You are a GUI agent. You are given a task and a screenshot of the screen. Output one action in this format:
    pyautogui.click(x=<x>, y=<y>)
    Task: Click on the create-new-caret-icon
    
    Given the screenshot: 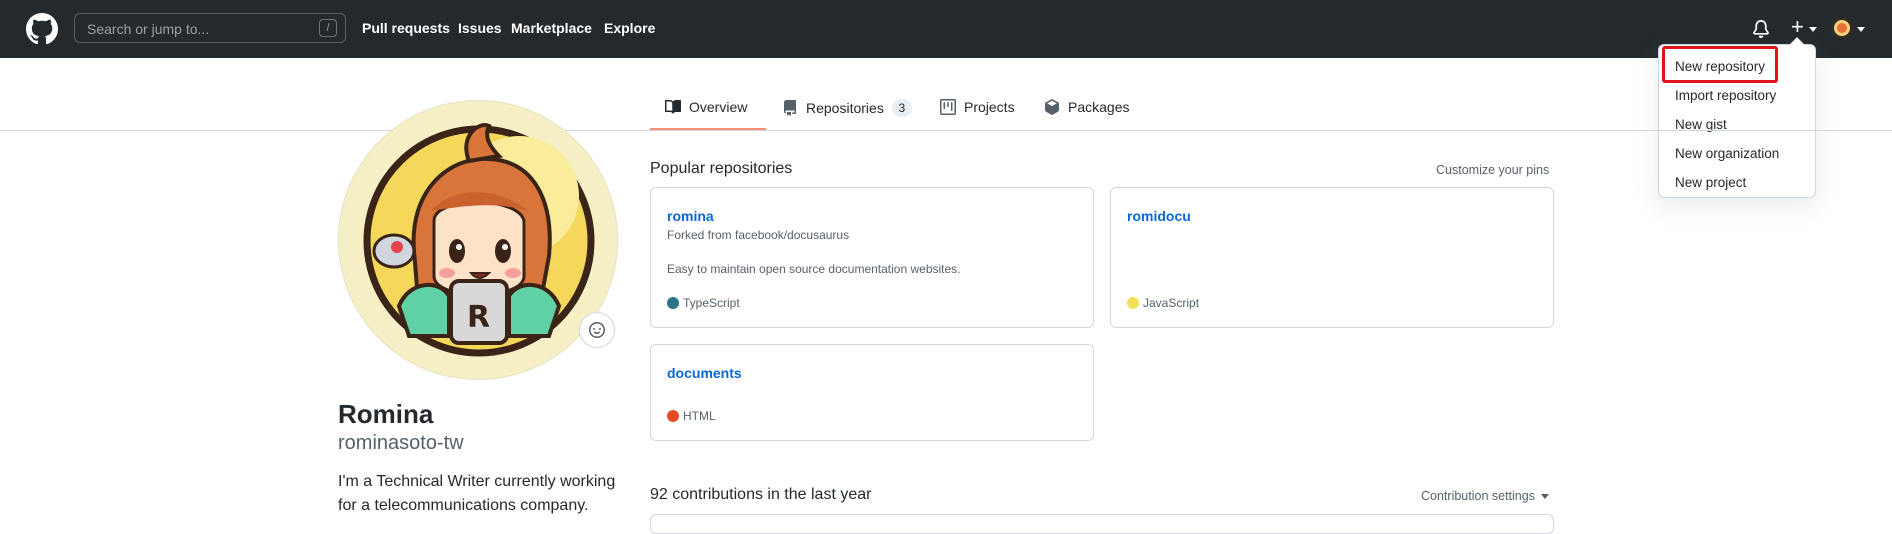 What is the action you would take?
    pyautogui.click(x=1813, y=29)
    